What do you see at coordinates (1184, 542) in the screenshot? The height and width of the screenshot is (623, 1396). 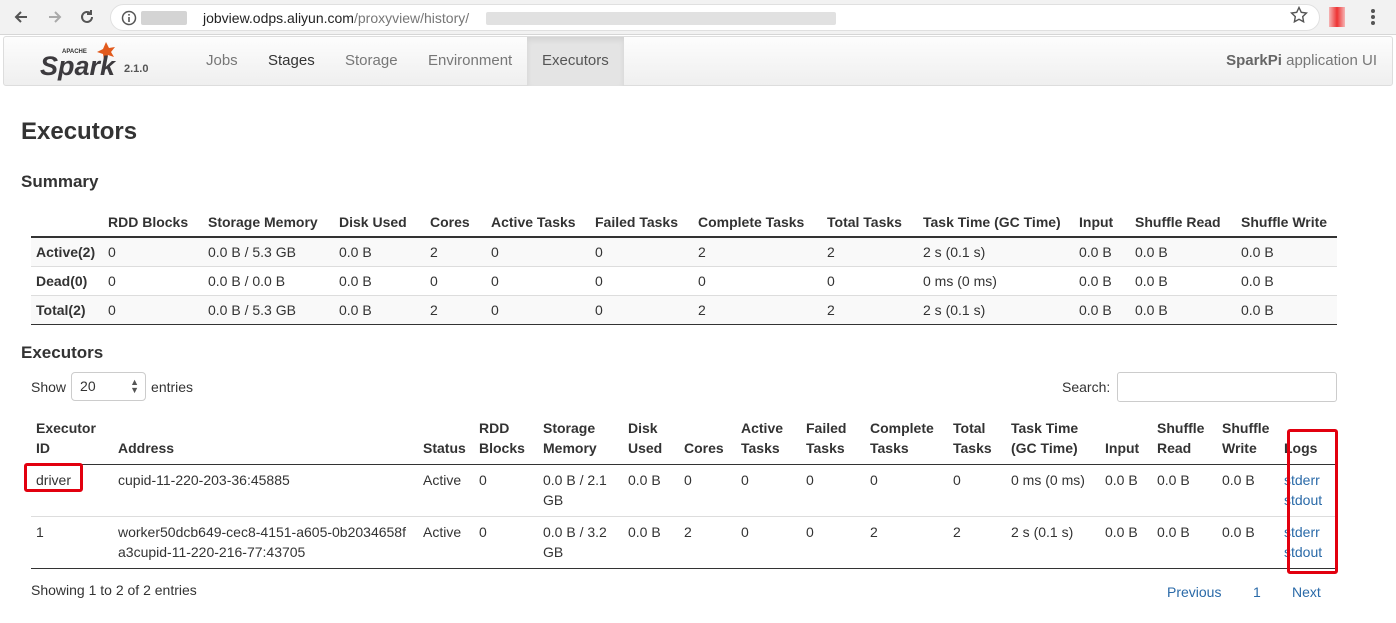 I see `executor-shuffle-read: 0.0 B` at bounding box center [1184, 542].